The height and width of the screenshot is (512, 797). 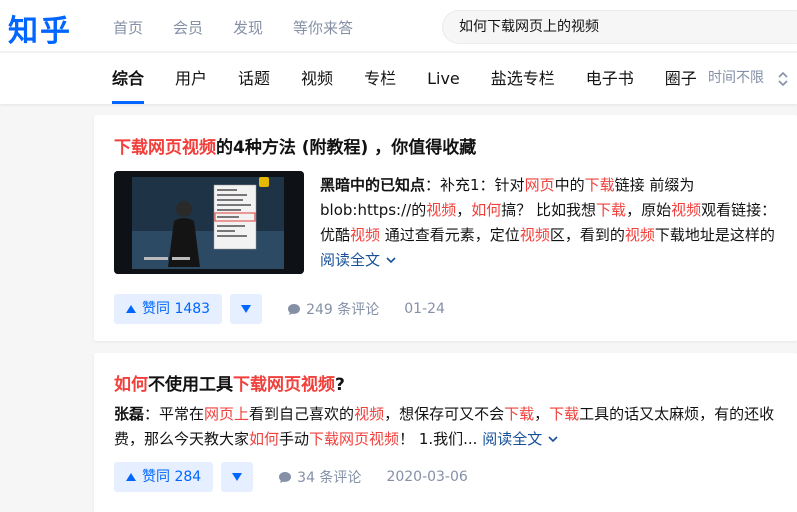 What do you see at coordinates (176, 309) in the screenshot?
I see `upvote-label: 赞同 1483` at bounding box center [176, 309].